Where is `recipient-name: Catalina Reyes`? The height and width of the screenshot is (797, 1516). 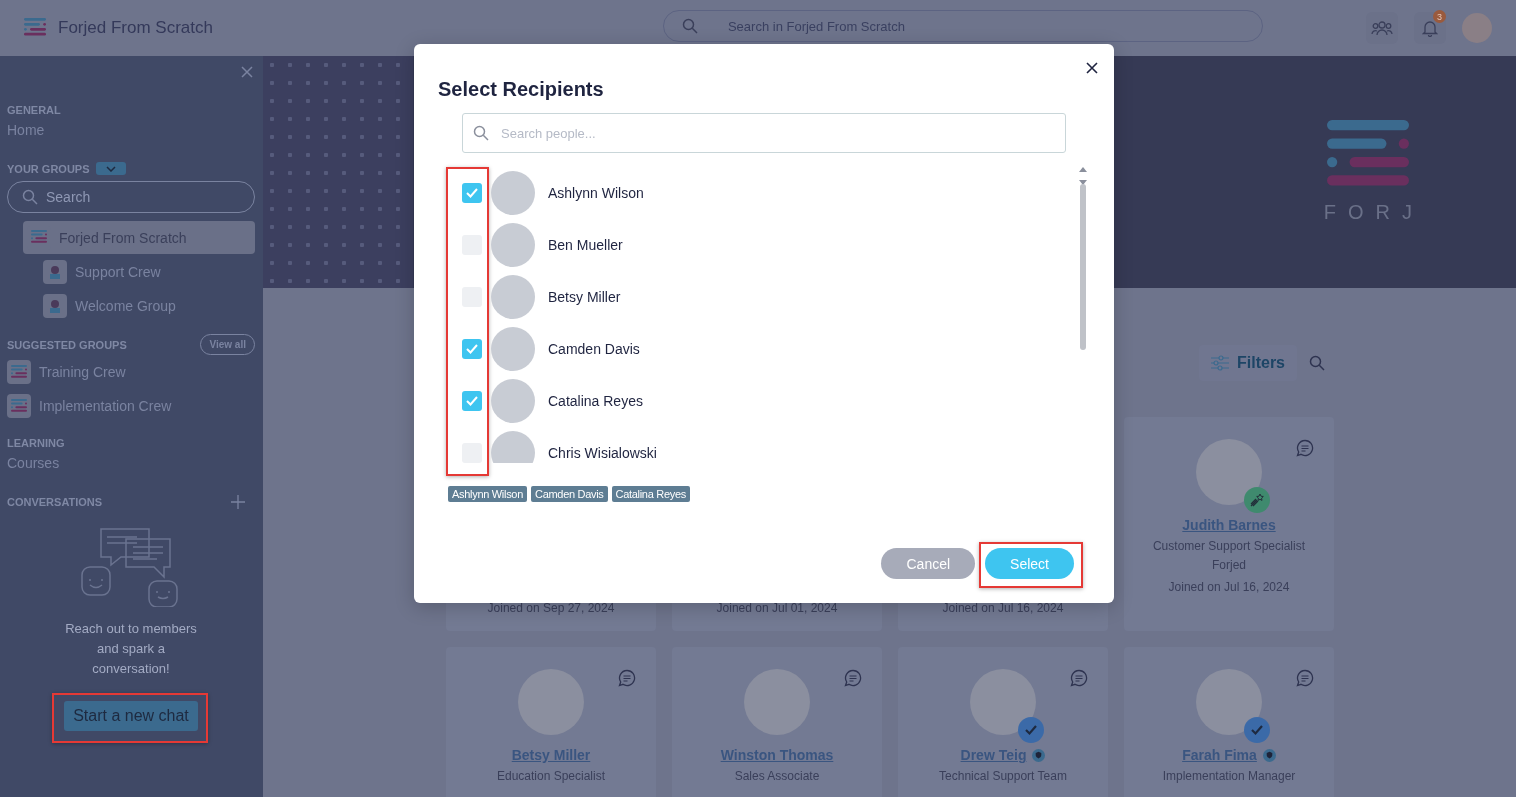
recipient-name: Catalina Reyes is located at coordinates (595, 401).